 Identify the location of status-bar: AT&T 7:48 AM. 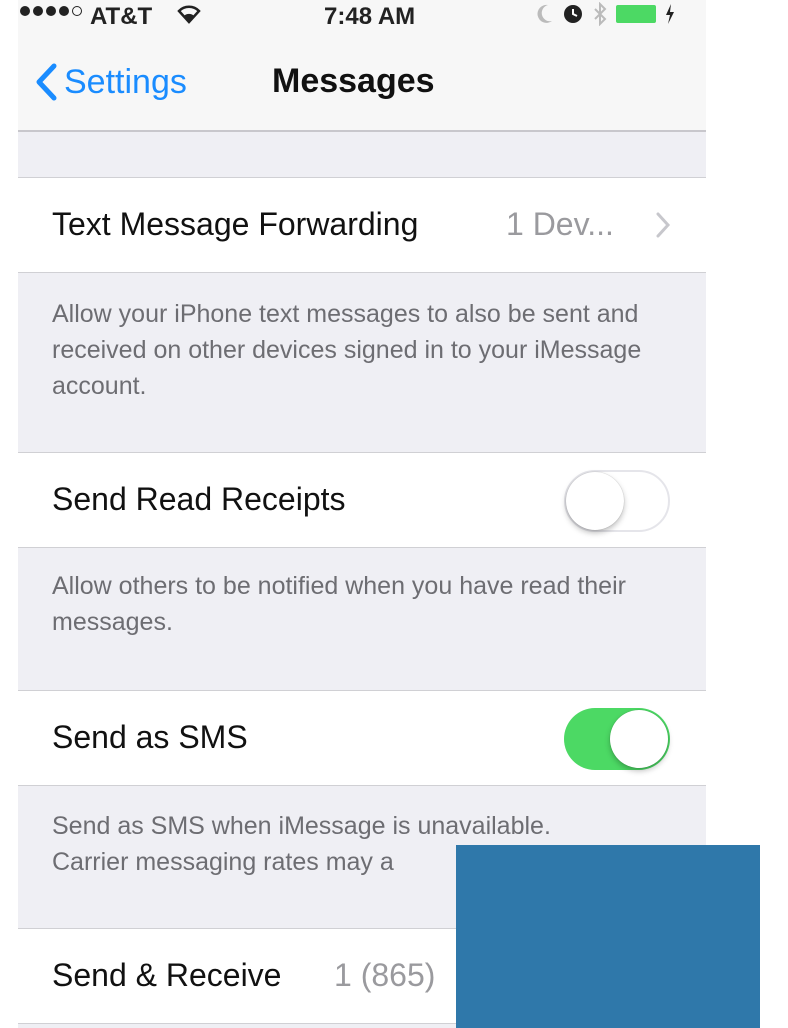
(362, 20).